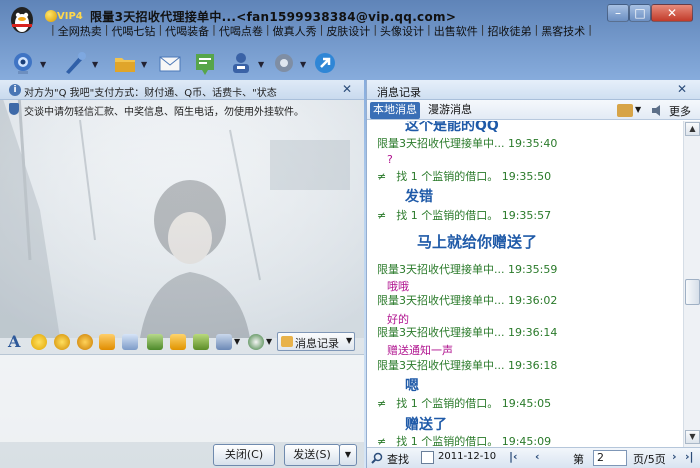  I want to click on doodle-icon, so click(107, 342).